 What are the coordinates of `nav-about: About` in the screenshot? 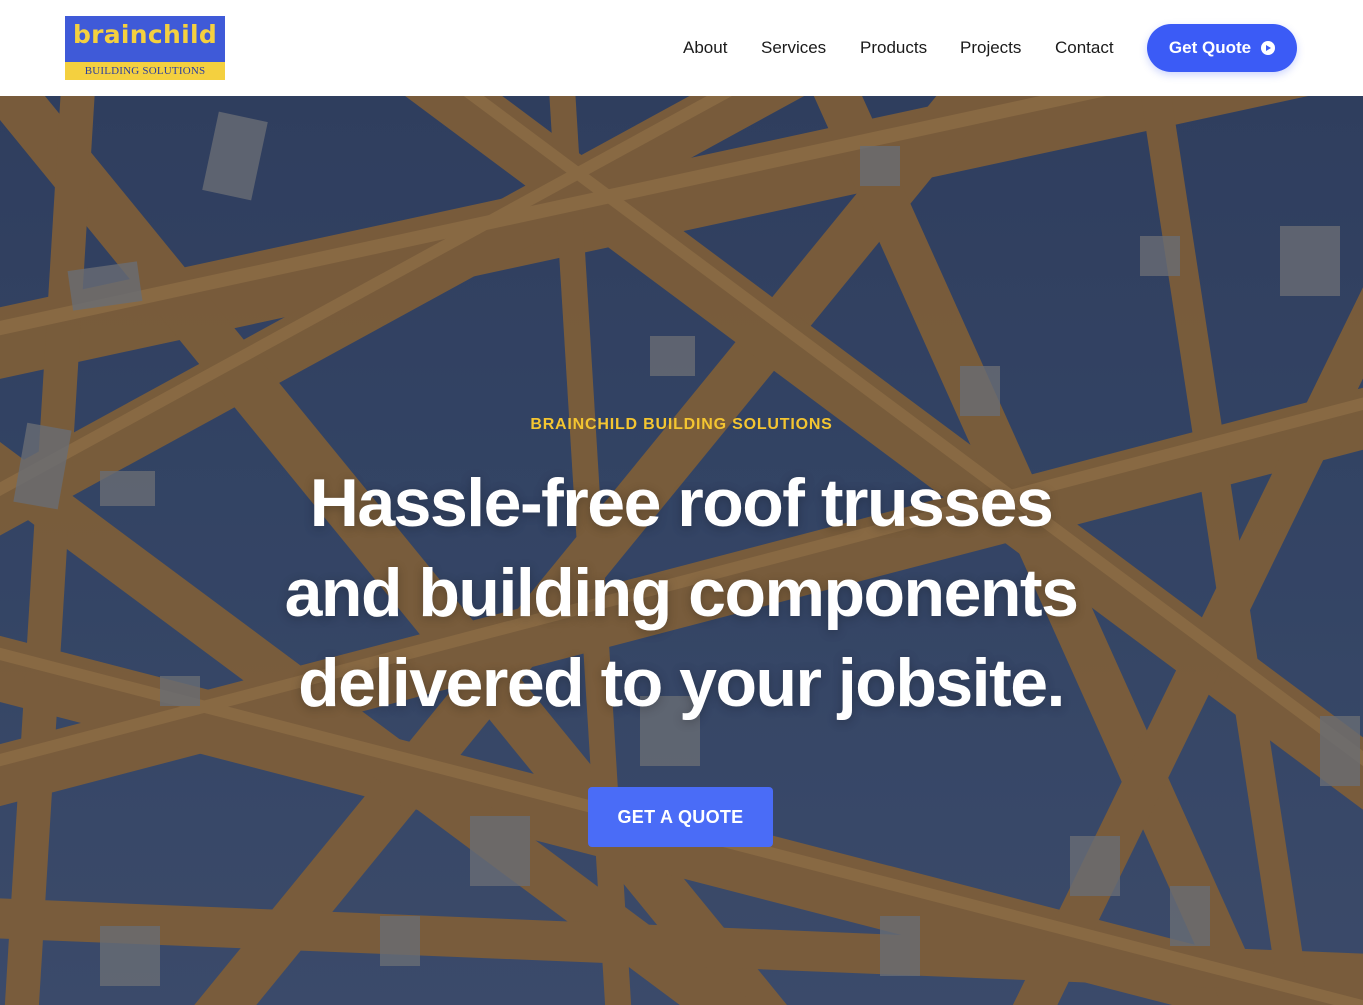 It's located at (705, 49).